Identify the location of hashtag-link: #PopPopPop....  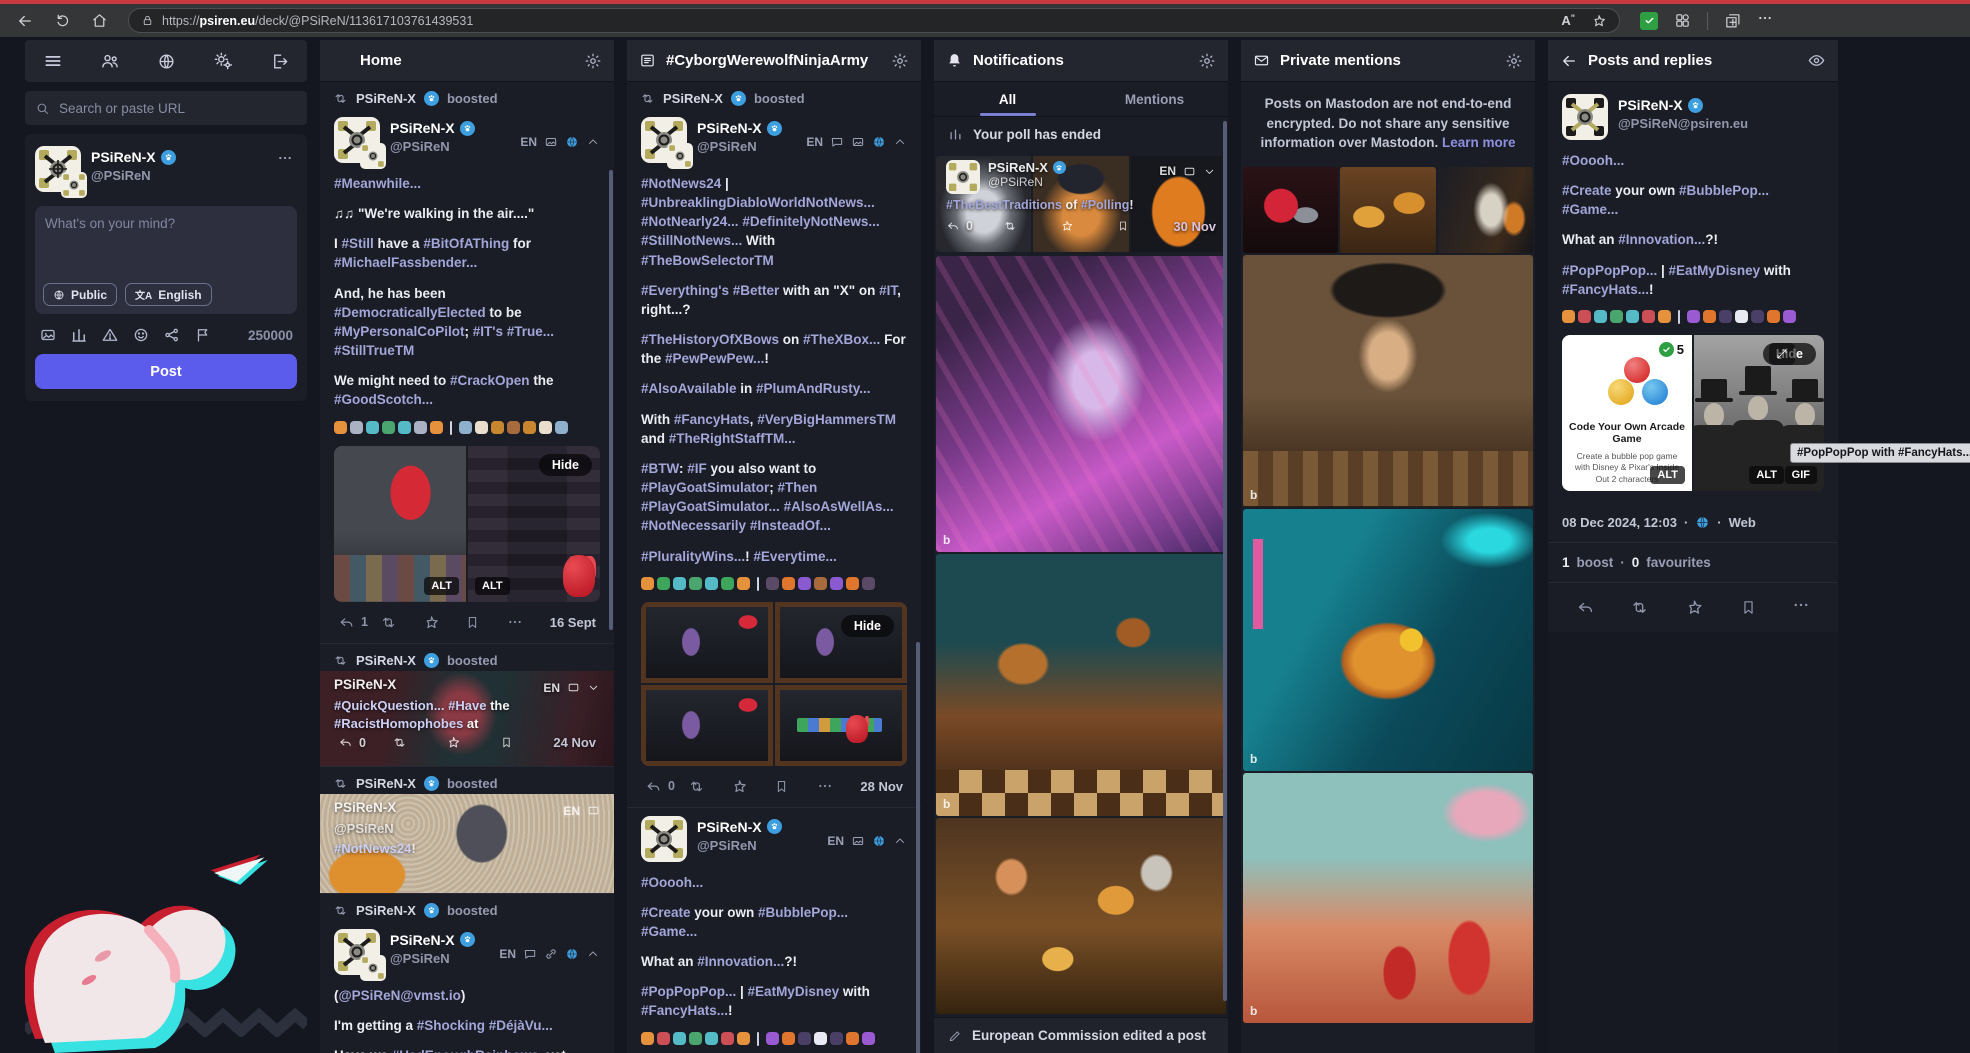
(688, 991).